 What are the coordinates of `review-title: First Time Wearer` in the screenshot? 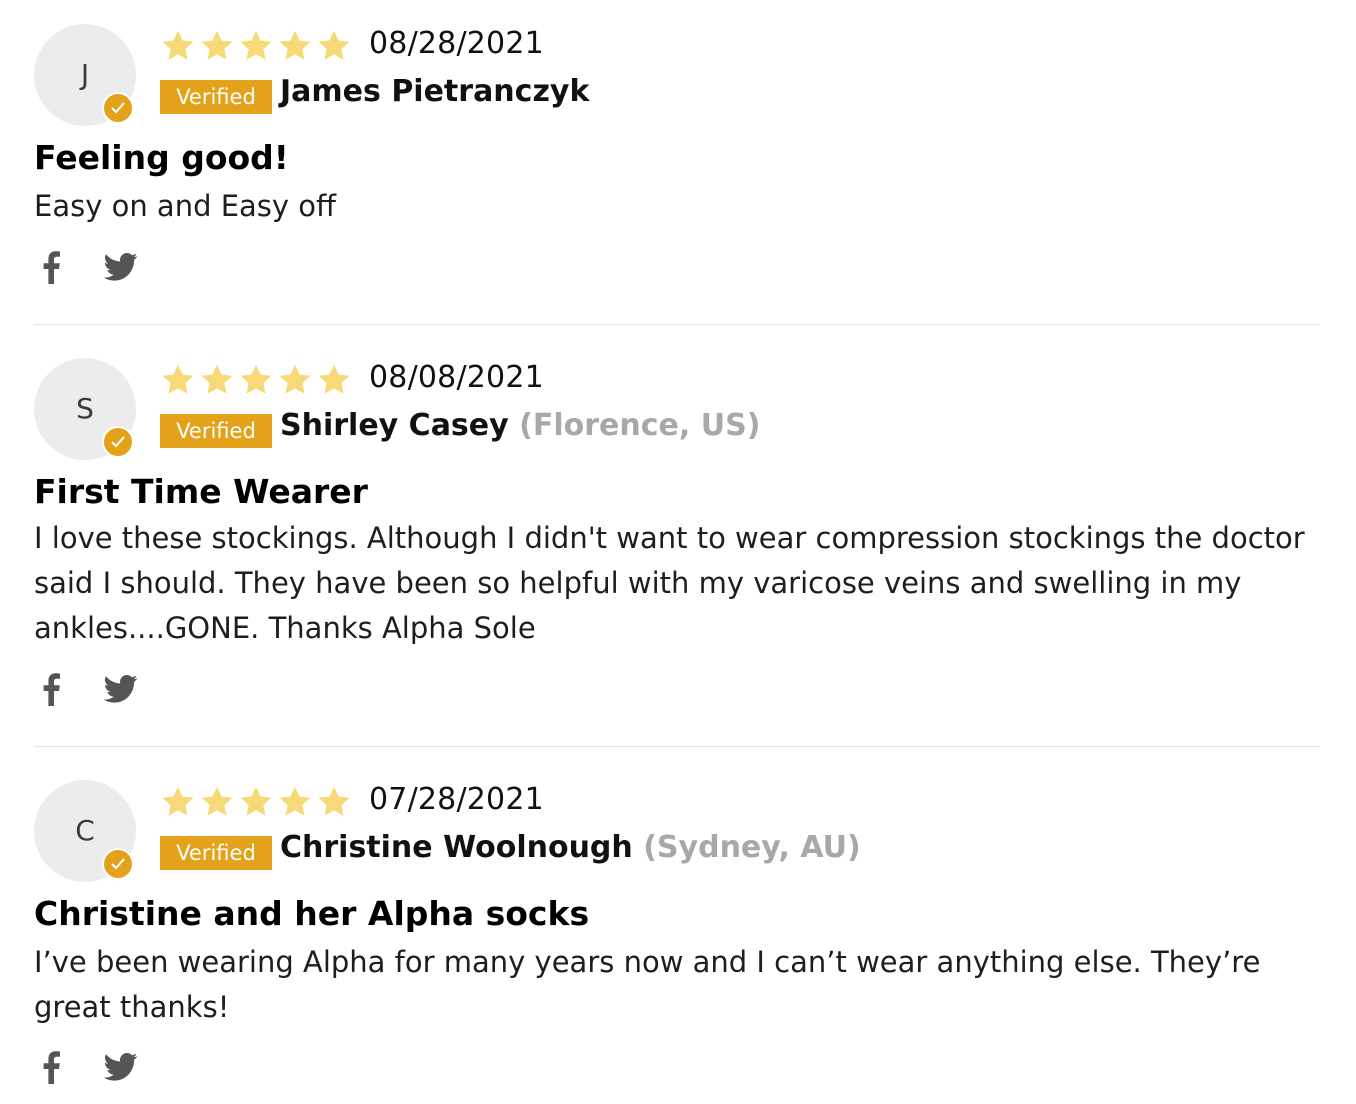 It's located at (201, 491).